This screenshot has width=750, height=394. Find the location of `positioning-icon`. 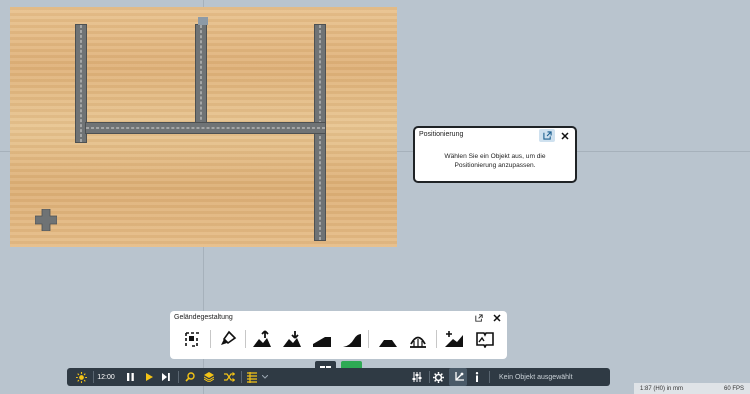

positioning-icon is located at coordinates (459, 376).